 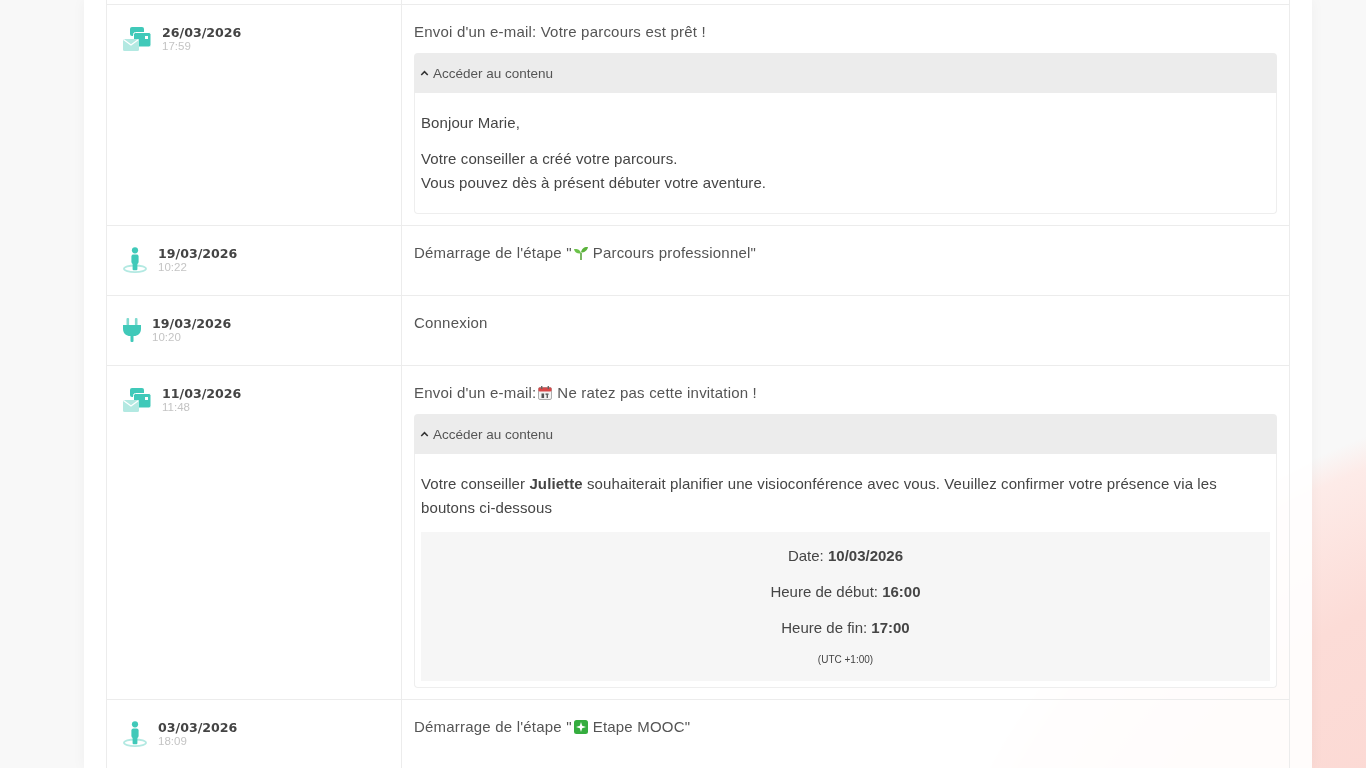 What do you see at coordinates (845, 556) in the screenshot?
I see `meeting-detail: Date: 10/03/2026` at bounding box center [845, 556].